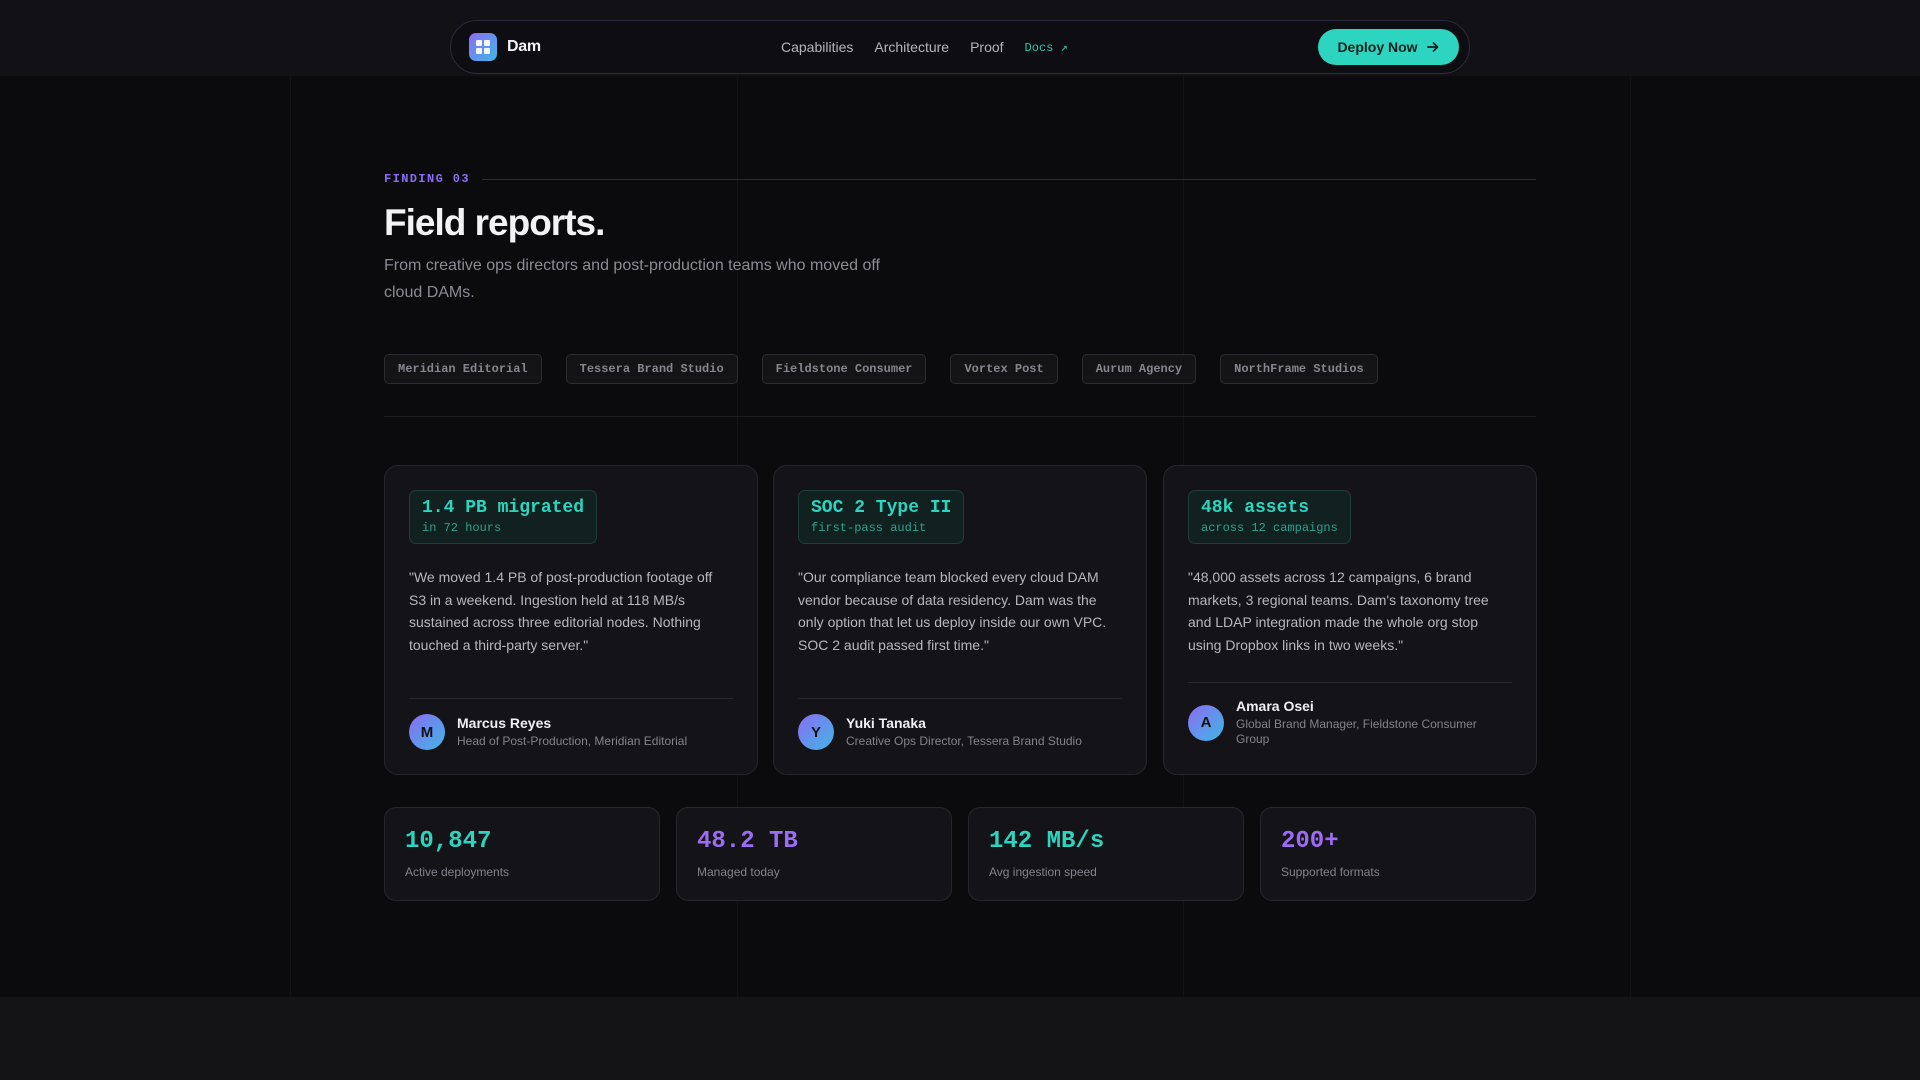 The height and width of the screenshot is (1080, 1920). Describe the element at coordinates (448, 841) in the screenshot. I see `stat-value: 10,847` at that location.